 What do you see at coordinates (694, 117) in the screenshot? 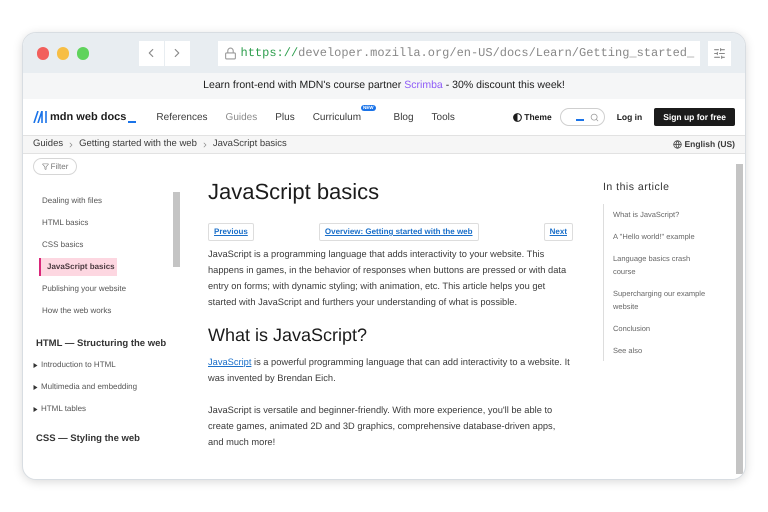
I see `signup-button: Sign up for free` at bounding box center [694, 117].